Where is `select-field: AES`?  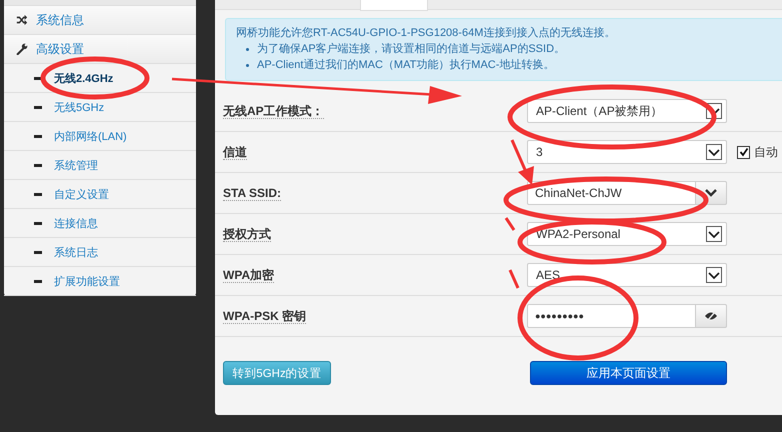
select-field: AES is located at coordinates (627, 275).